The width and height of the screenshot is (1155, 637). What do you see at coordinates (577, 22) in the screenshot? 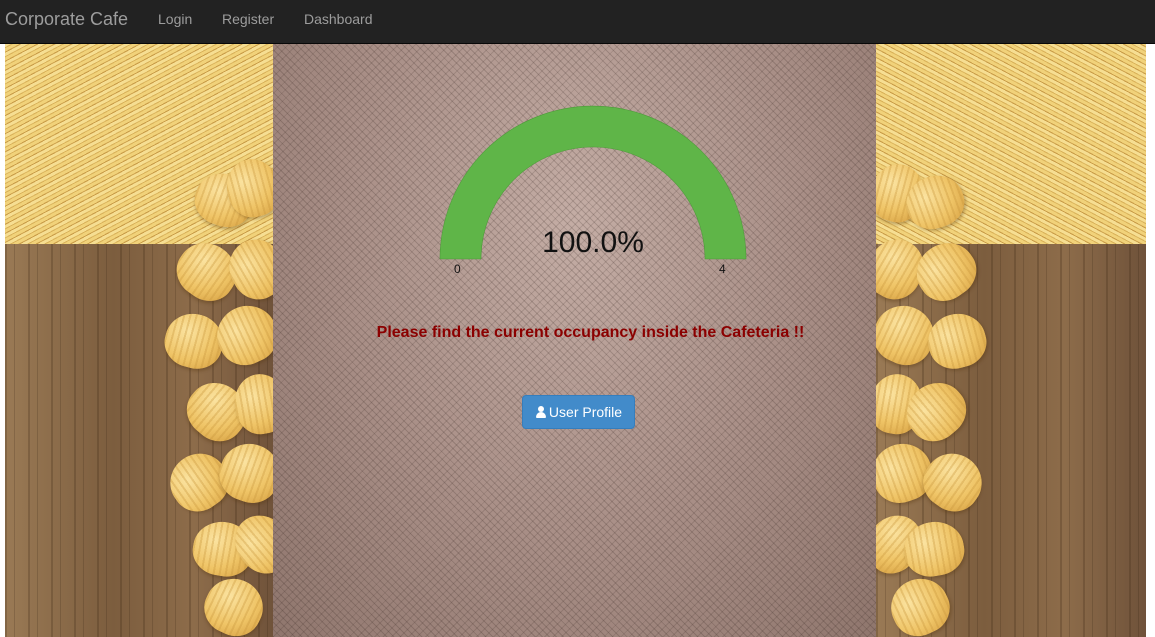
I see `top-navbar: Corporate Cafe Login Register Dashboard` at bounding box center [577, 22].